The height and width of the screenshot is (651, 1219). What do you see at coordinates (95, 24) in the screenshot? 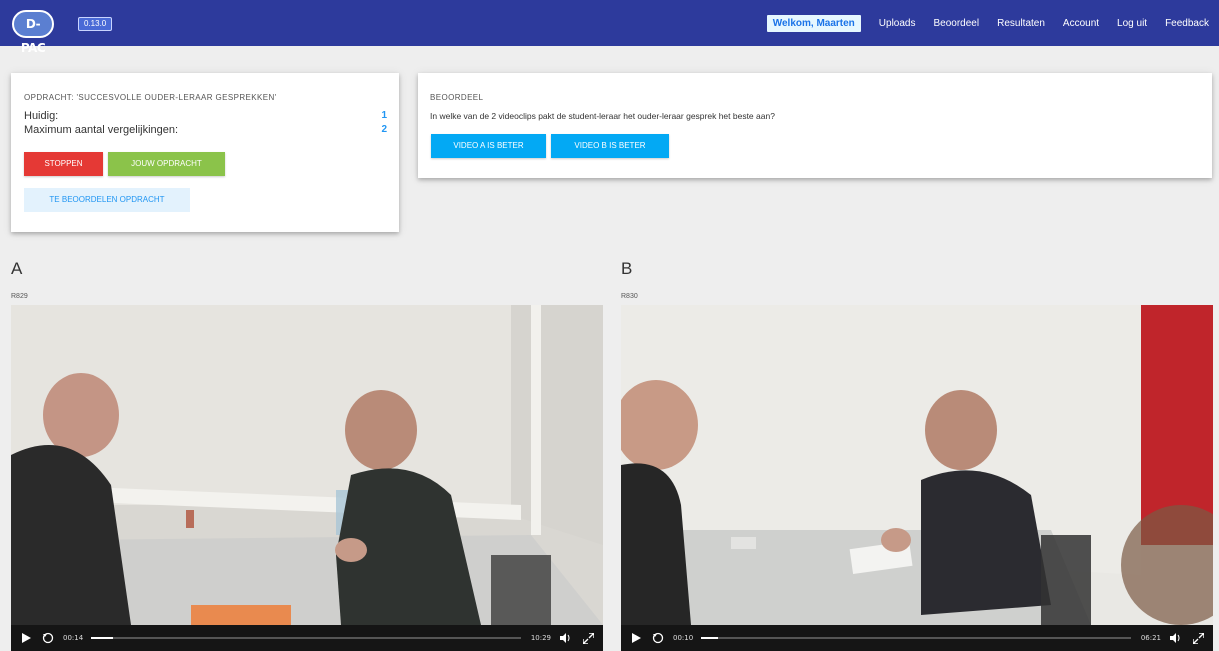
I see `version-badge: 0.13.0` at bounding box center [95, 24].